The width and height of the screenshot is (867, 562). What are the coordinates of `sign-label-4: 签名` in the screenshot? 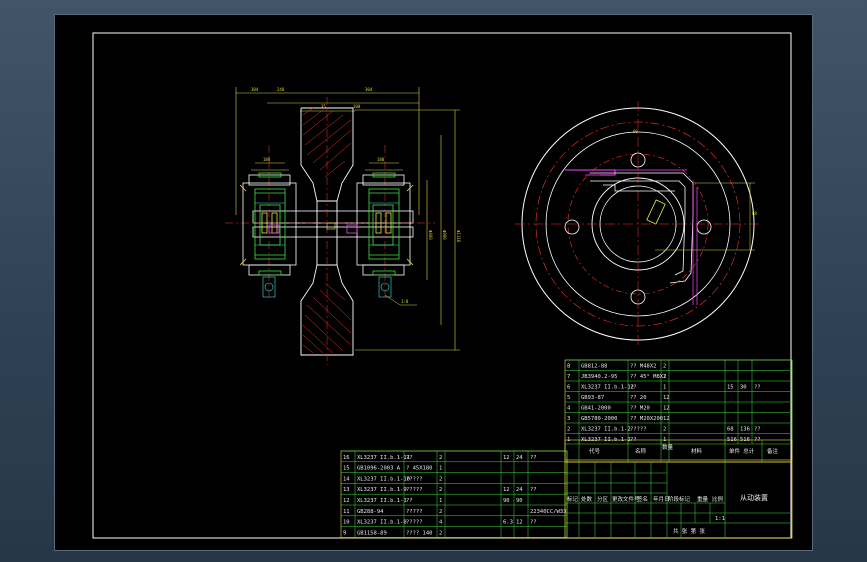 It's located at (642, 499).